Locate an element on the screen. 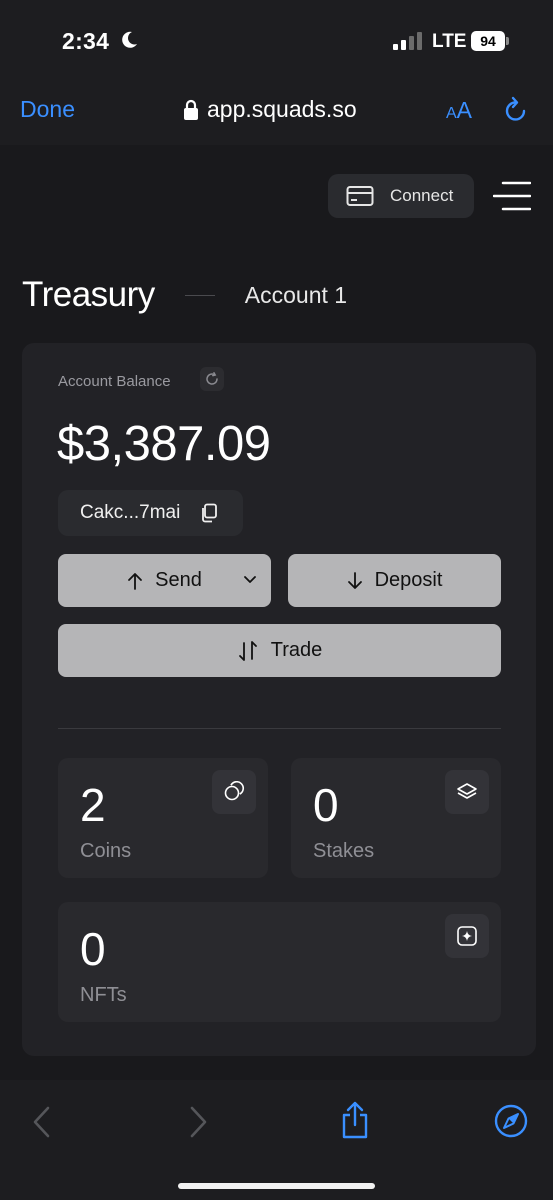  battery-level: 94 is located at coordinates (488, 41).